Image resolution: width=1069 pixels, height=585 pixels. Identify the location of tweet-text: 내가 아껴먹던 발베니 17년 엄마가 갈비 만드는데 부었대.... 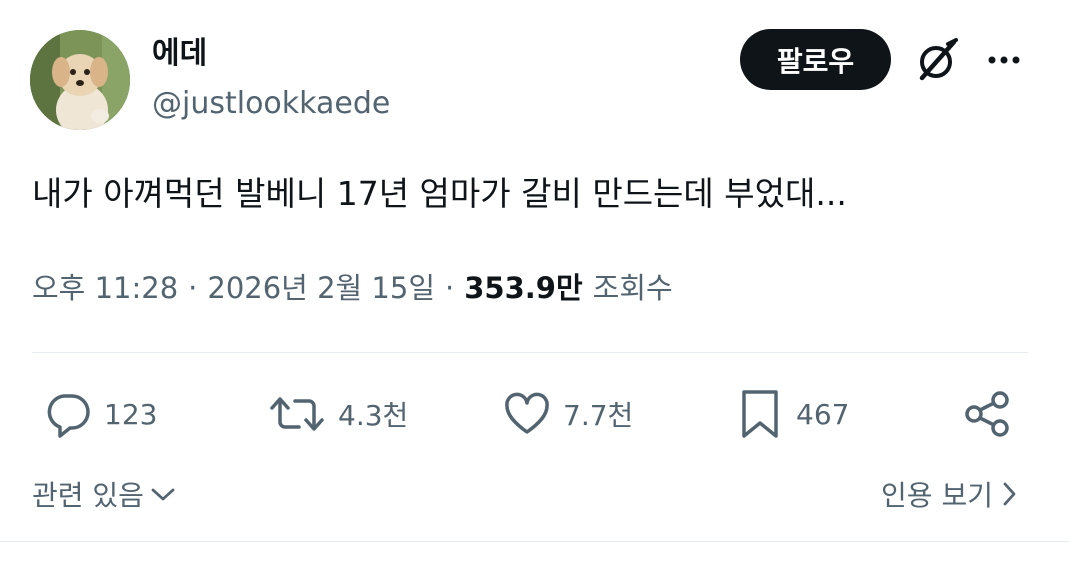
(439, 193).